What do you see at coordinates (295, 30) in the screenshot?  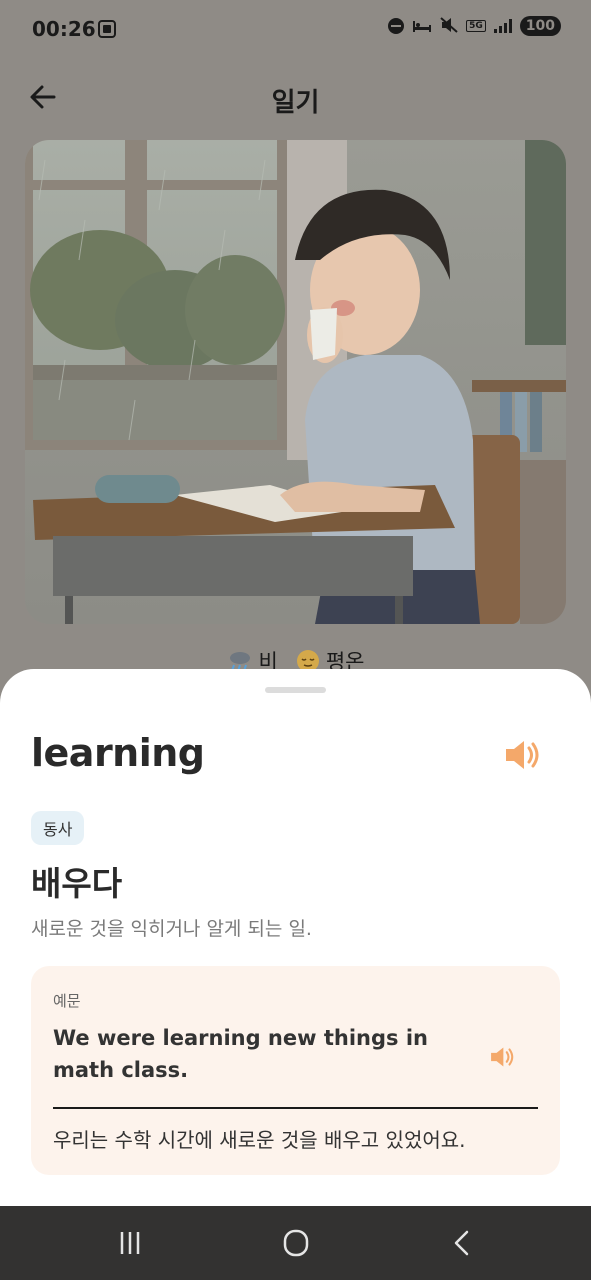 I see `status-bar: 00:26 5G 100` at bounding box center [295, 30].